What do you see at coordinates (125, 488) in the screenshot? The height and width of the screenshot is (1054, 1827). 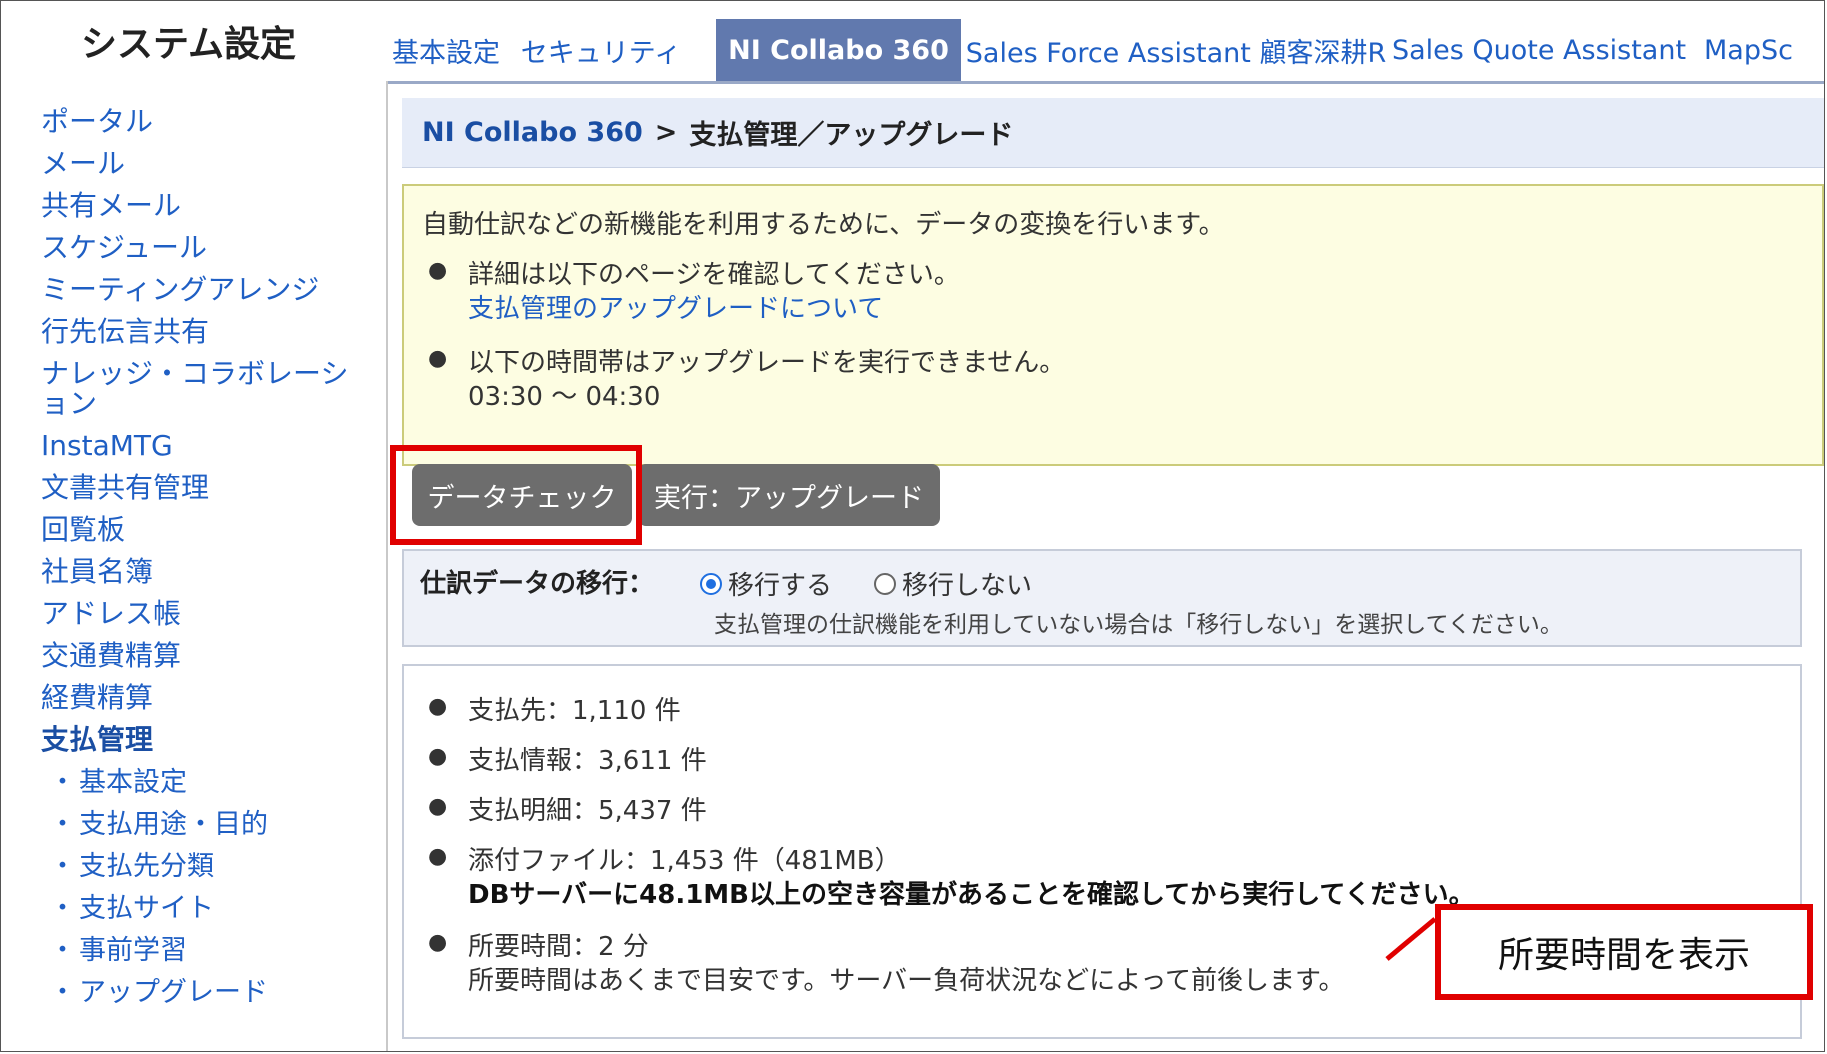 I see `sidebar-item-document-sharing: 文書共有管理` at bounding box center [125, 488].